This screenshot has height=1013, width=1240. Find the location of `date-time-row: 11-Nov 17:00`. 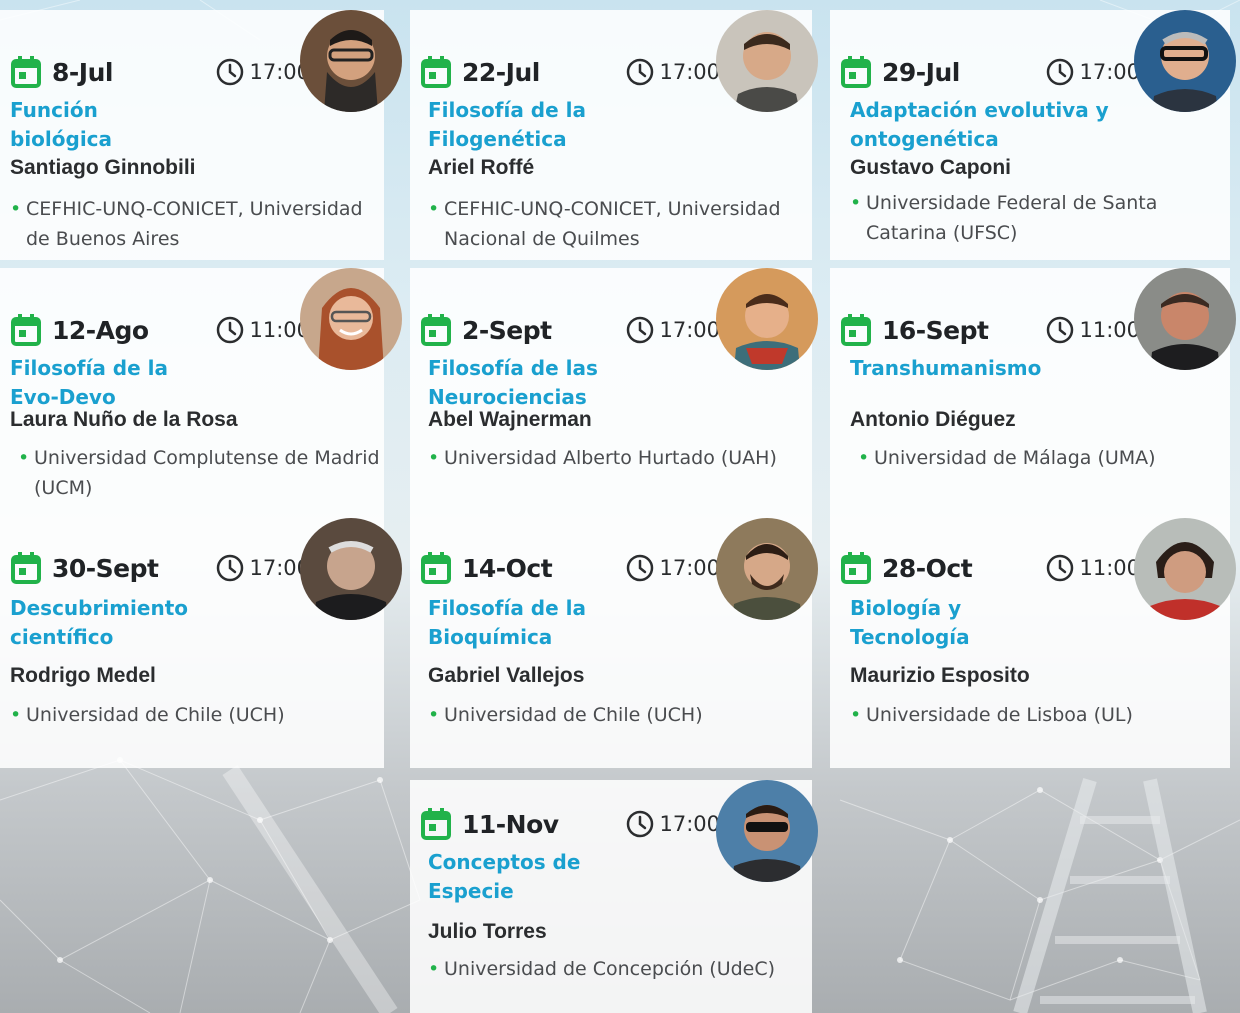

date-time-row: 11-Nov 17:00 is located at coordinates (570, 824).